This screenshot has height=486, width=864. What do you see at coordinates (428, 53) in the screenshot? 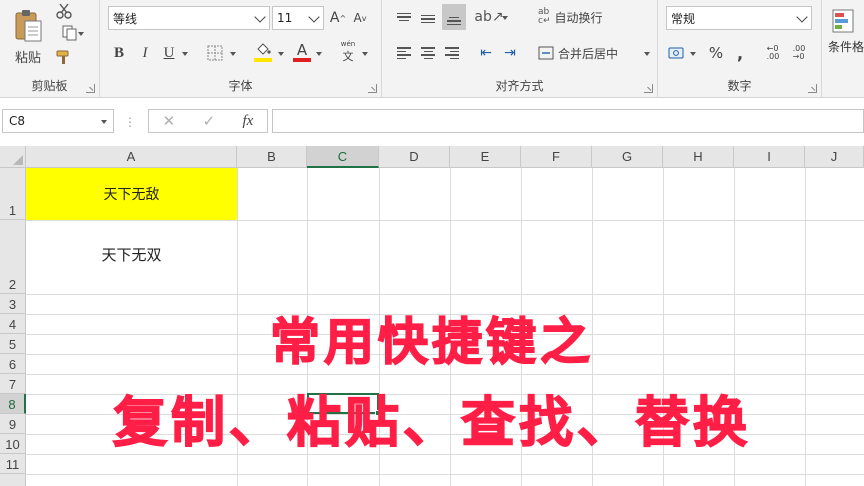
I see `align-center-button` at bounding box center [428, 53].